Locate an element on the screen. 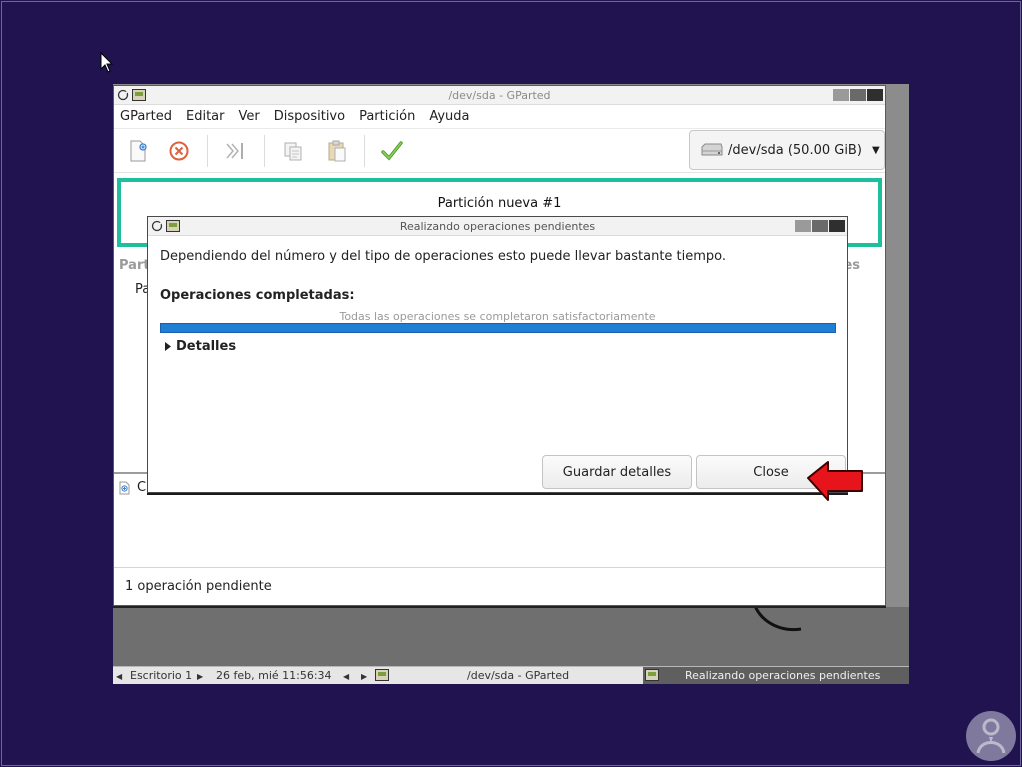 Image resolution: width=1022 pixels, height=767 pixels. details-expander: Detalles is located at coordinates (200, 346).